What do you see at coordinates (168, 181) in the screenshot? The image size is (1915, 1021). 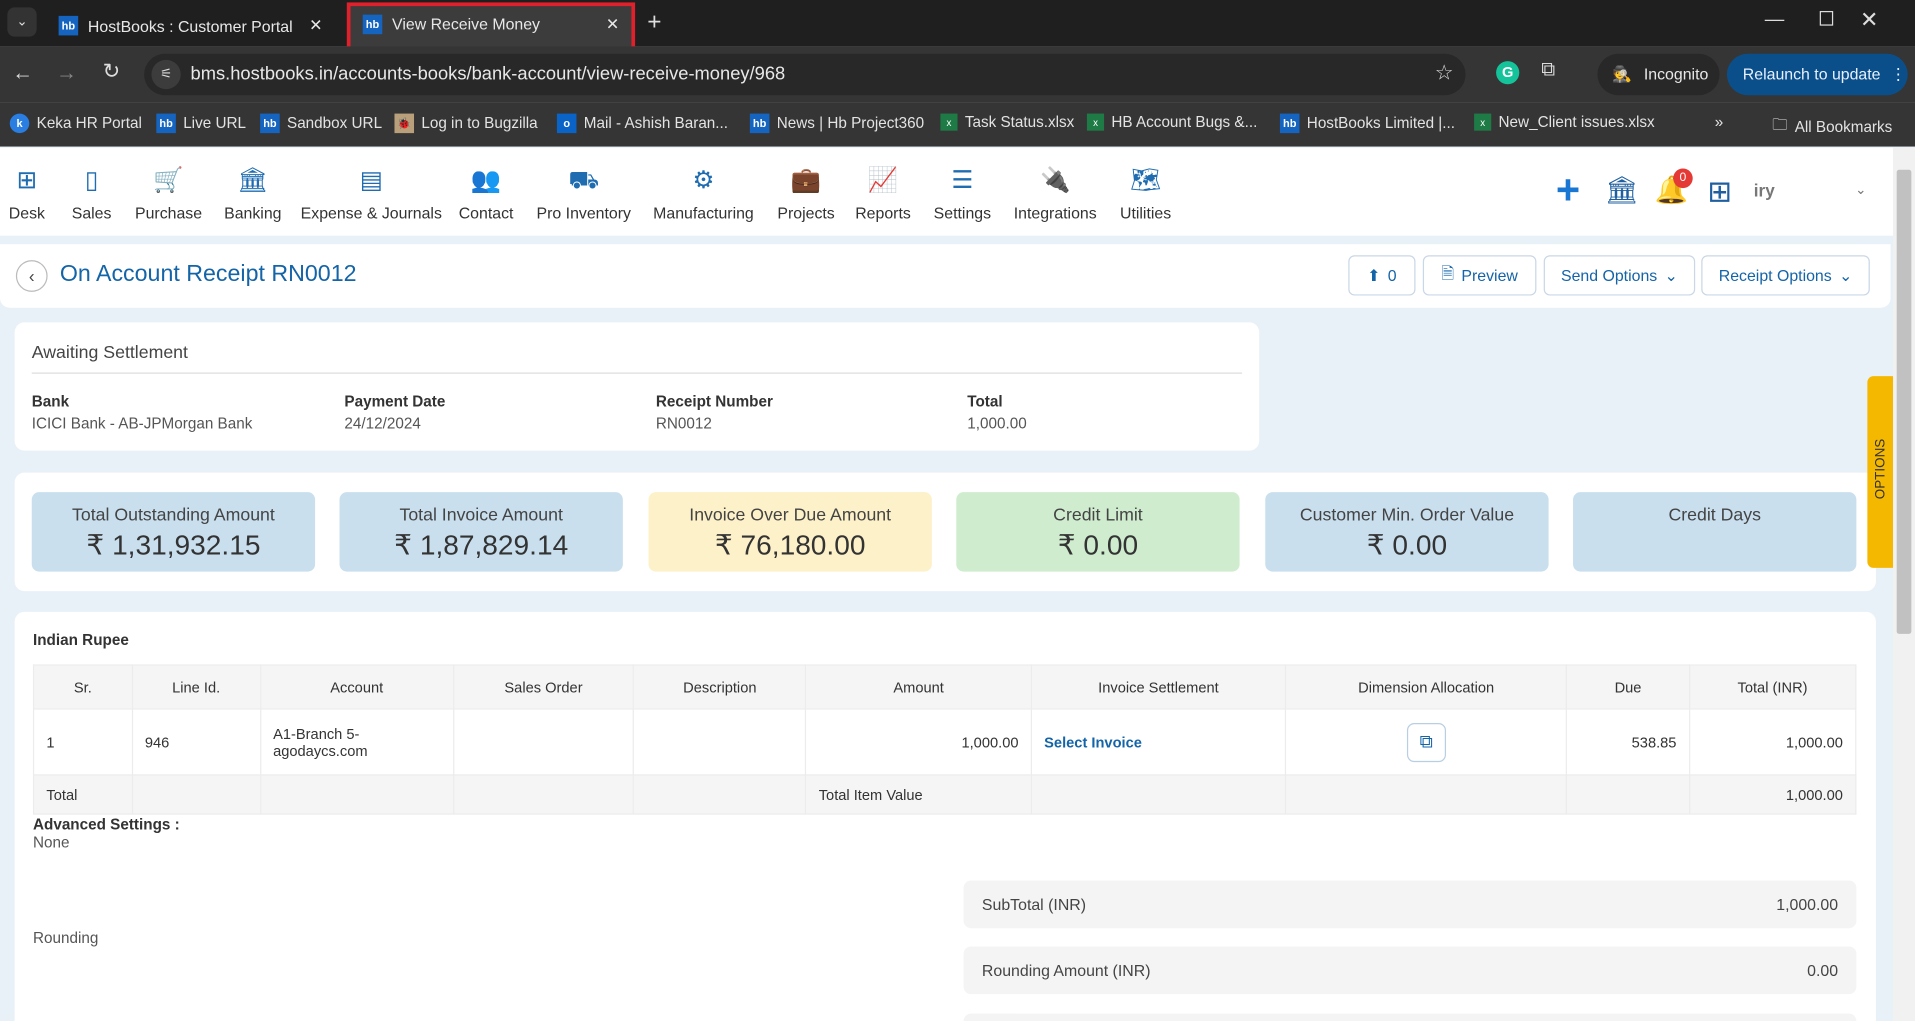 I see `cart-icon: 🛒` at bounding box center [168, 181].